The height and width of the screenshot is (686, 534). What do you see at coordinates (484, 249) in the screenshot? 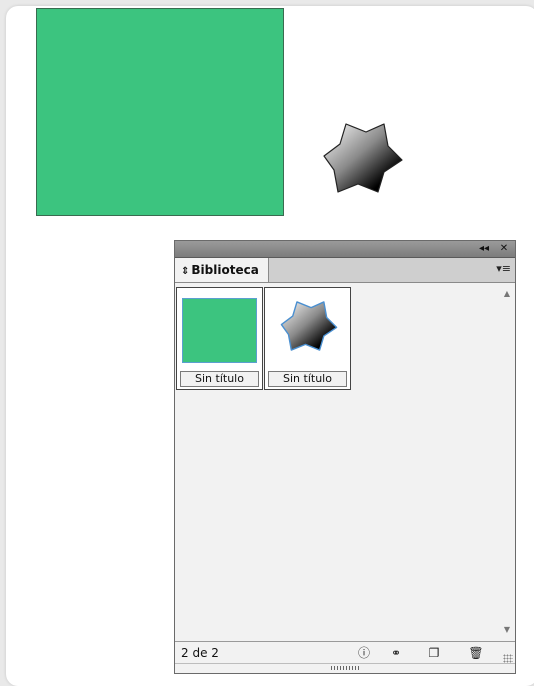
I see `double-chevron-left-icon: ◂◂` at bounding box center [484, 249].